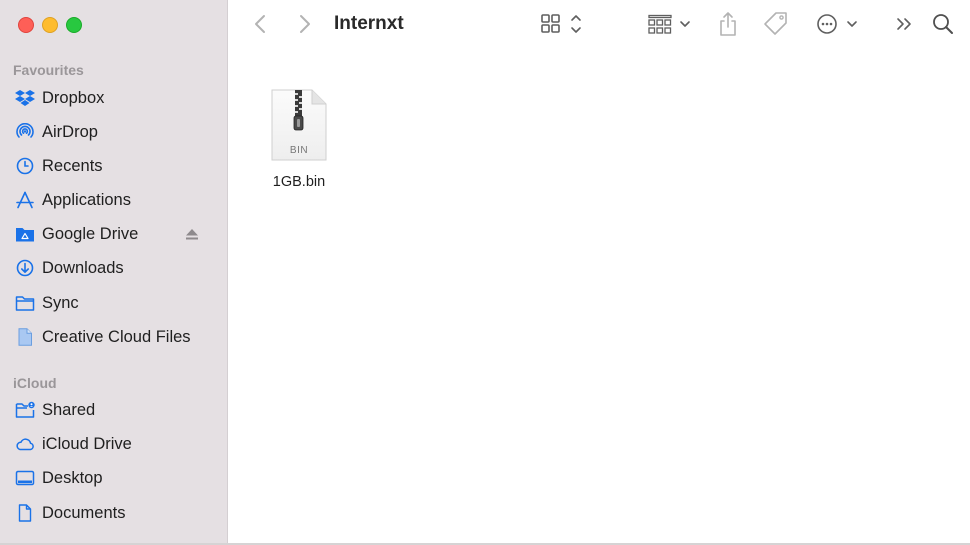 The height and width of the screenshot is (545, 970). I want to click on file-extension-badge: BIN, so click(299, 150).